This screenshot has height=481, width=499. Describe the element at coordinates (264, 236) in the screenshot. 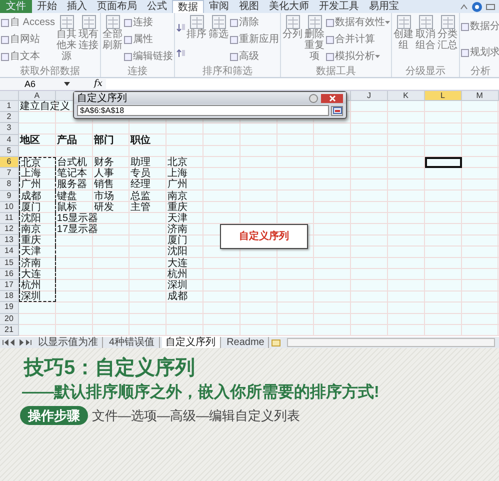

I see `text-box: 自定义序列` at that location.